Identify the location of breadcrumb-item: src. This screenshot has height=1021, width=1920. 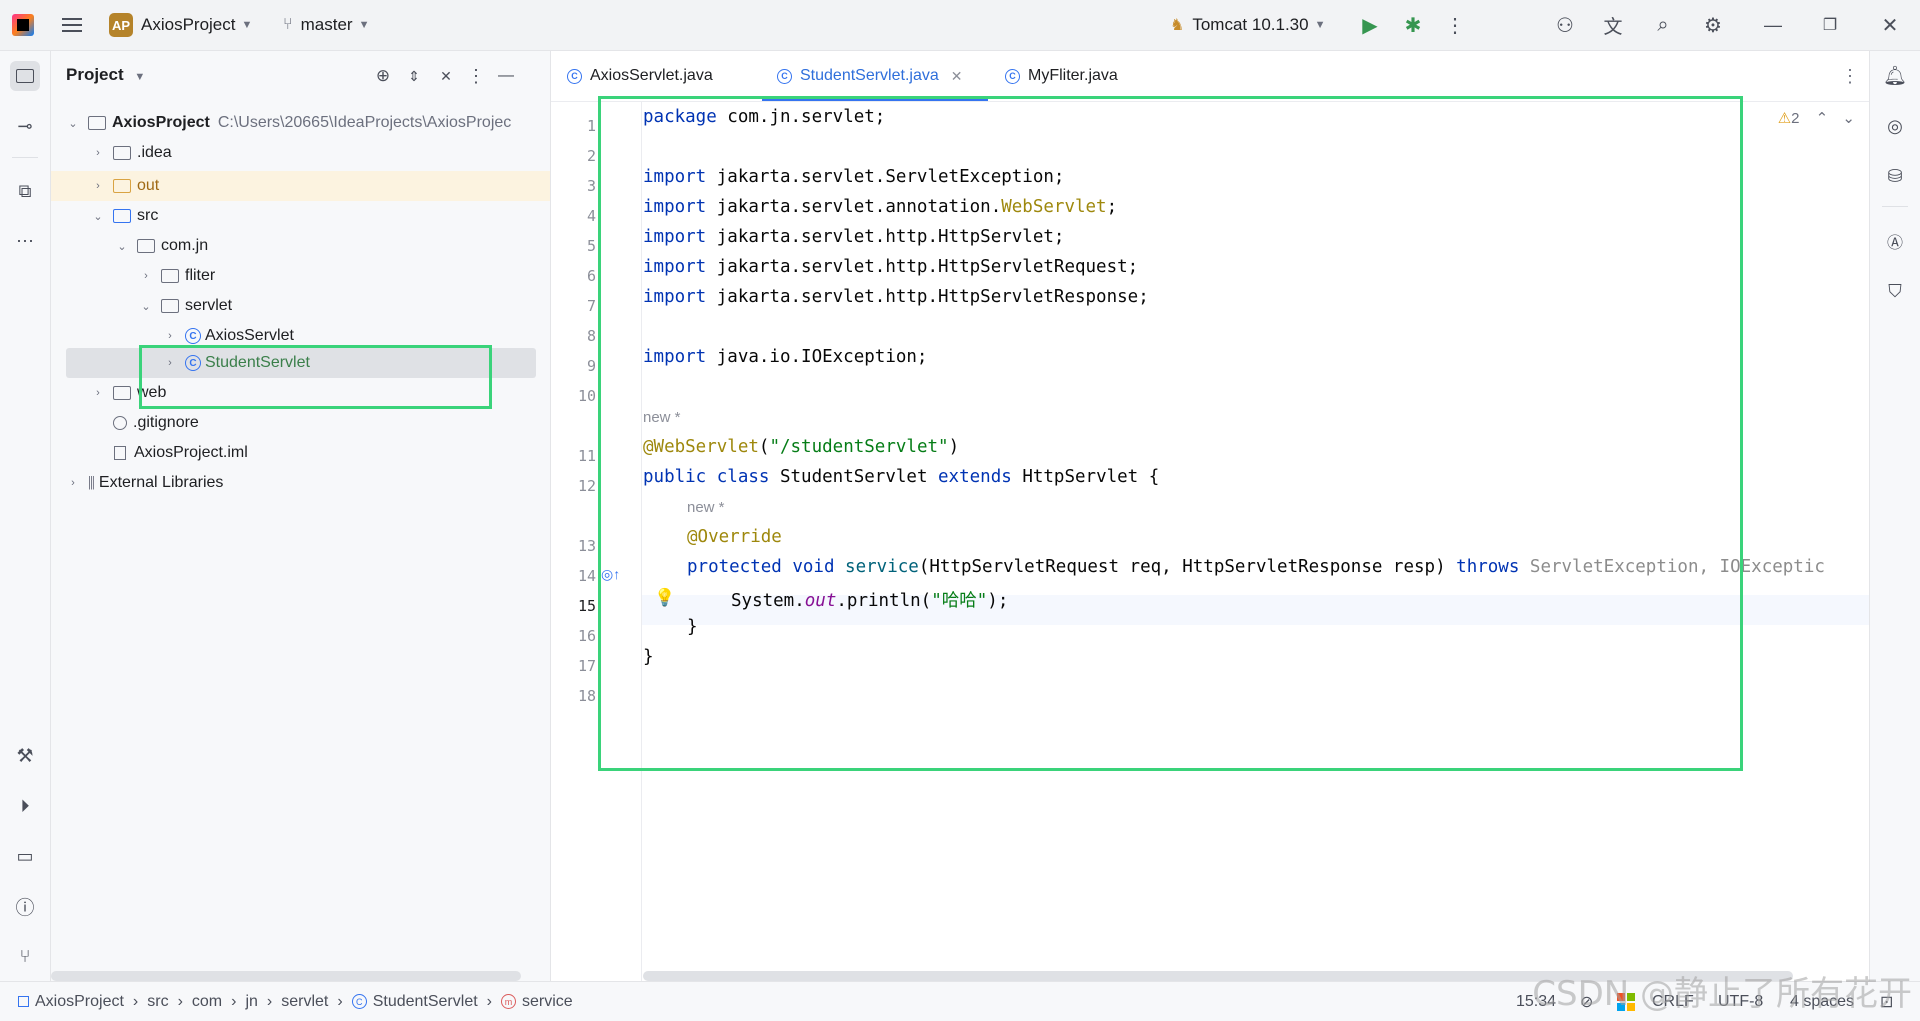
(157, 1002).